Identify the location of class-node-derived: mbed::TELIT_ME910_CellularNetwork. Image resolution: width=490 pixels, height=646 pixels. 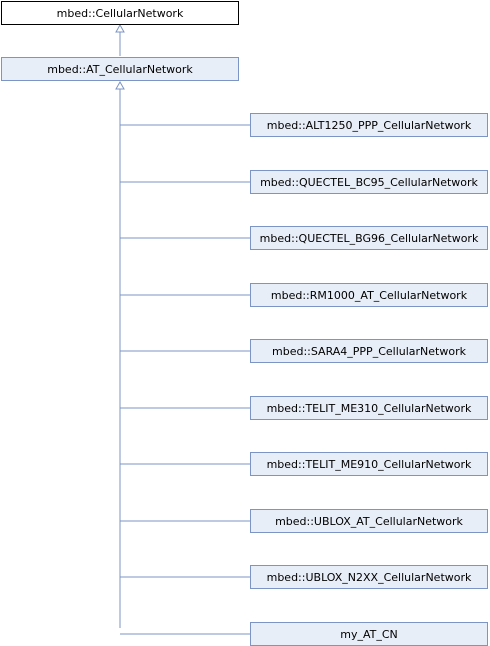
(369, 464).